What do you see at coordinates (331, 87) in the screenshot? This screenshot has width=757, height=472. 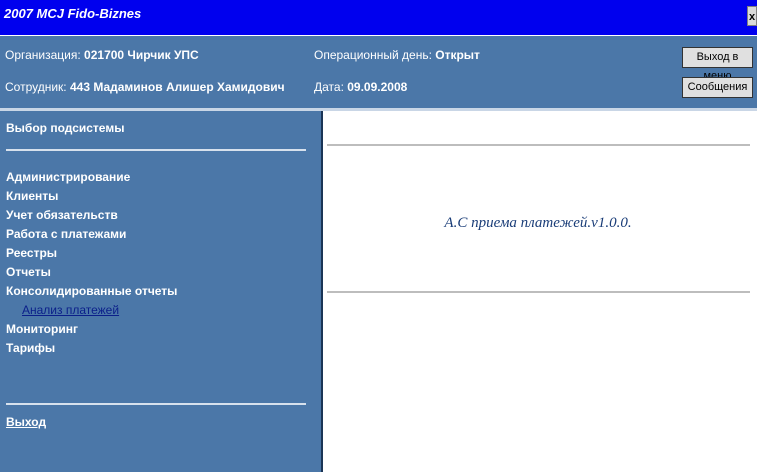 I see `date-label: Дата:` at bounding box center [331, 87].